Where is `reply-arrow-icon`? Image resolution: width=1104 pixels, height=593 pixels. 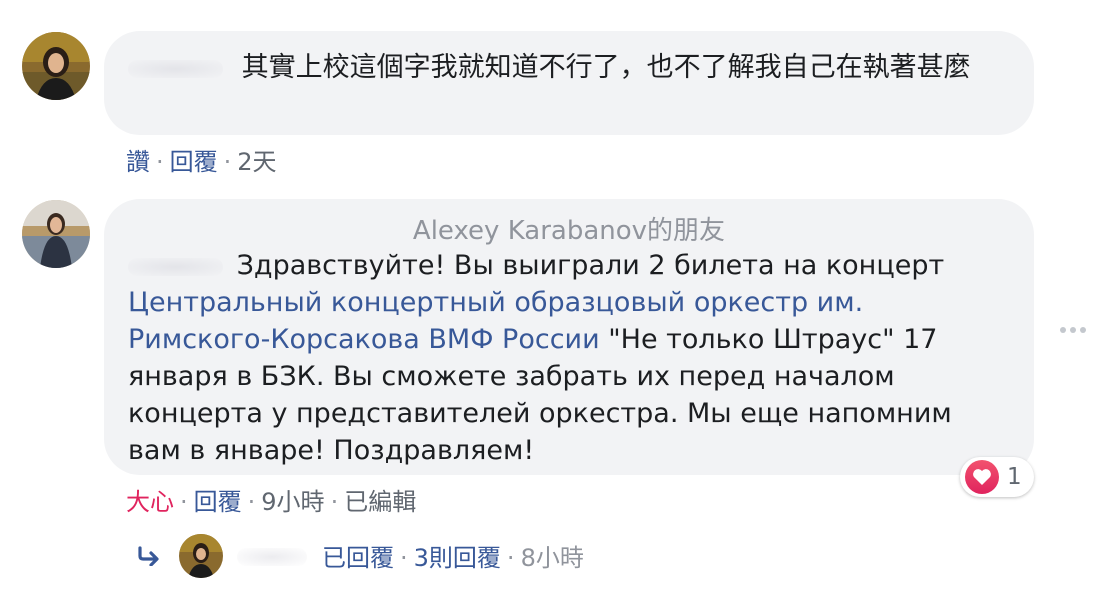
reply-arrow-icon is located at coordinates (148, 556).